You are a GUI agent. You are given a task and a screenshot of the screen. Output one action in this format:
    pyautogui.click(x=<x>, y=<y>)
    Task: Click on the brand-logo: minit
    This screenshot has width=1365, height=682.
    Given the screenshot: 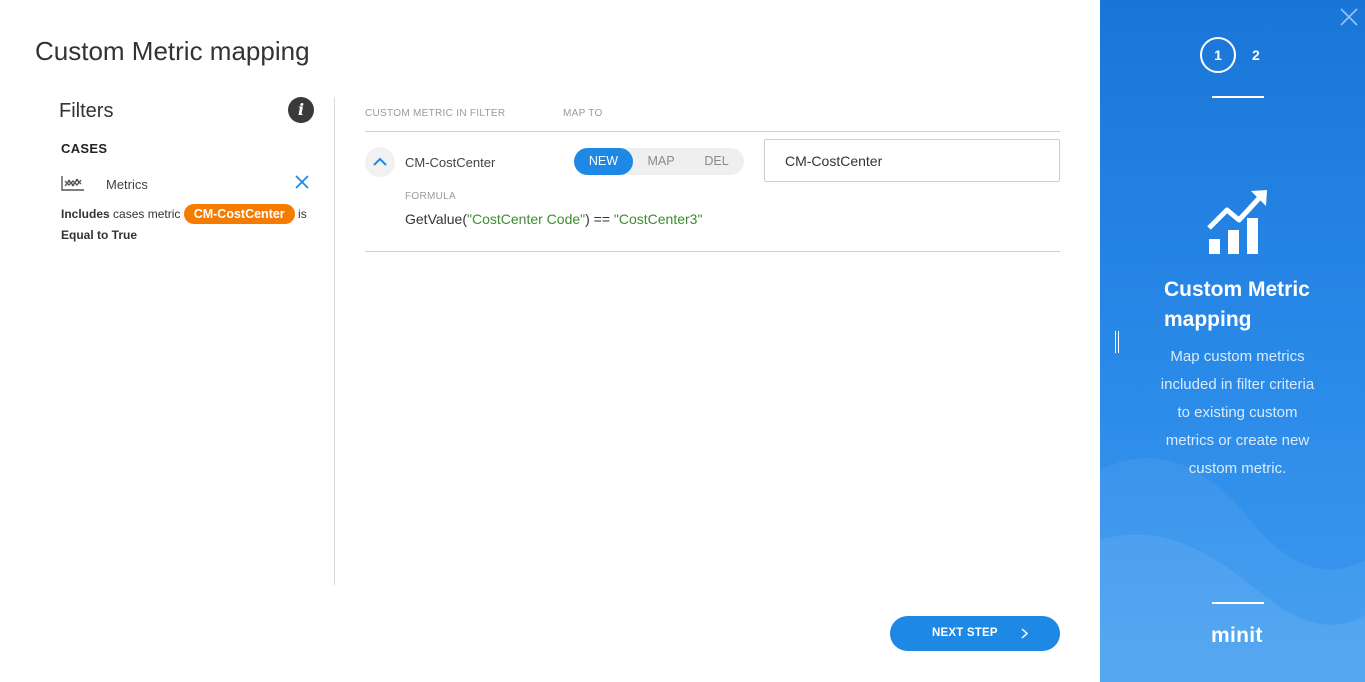 What is the action you would take?
    pyautogui.click(x=1237, y=635)
    